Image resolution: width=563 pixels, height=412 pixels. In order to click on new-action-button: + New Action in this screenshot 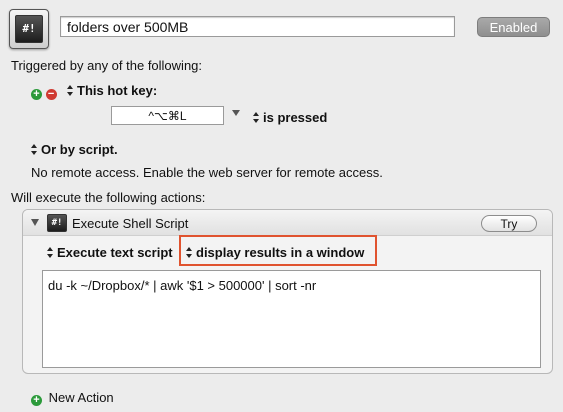, I will do `click(72, 398)`.